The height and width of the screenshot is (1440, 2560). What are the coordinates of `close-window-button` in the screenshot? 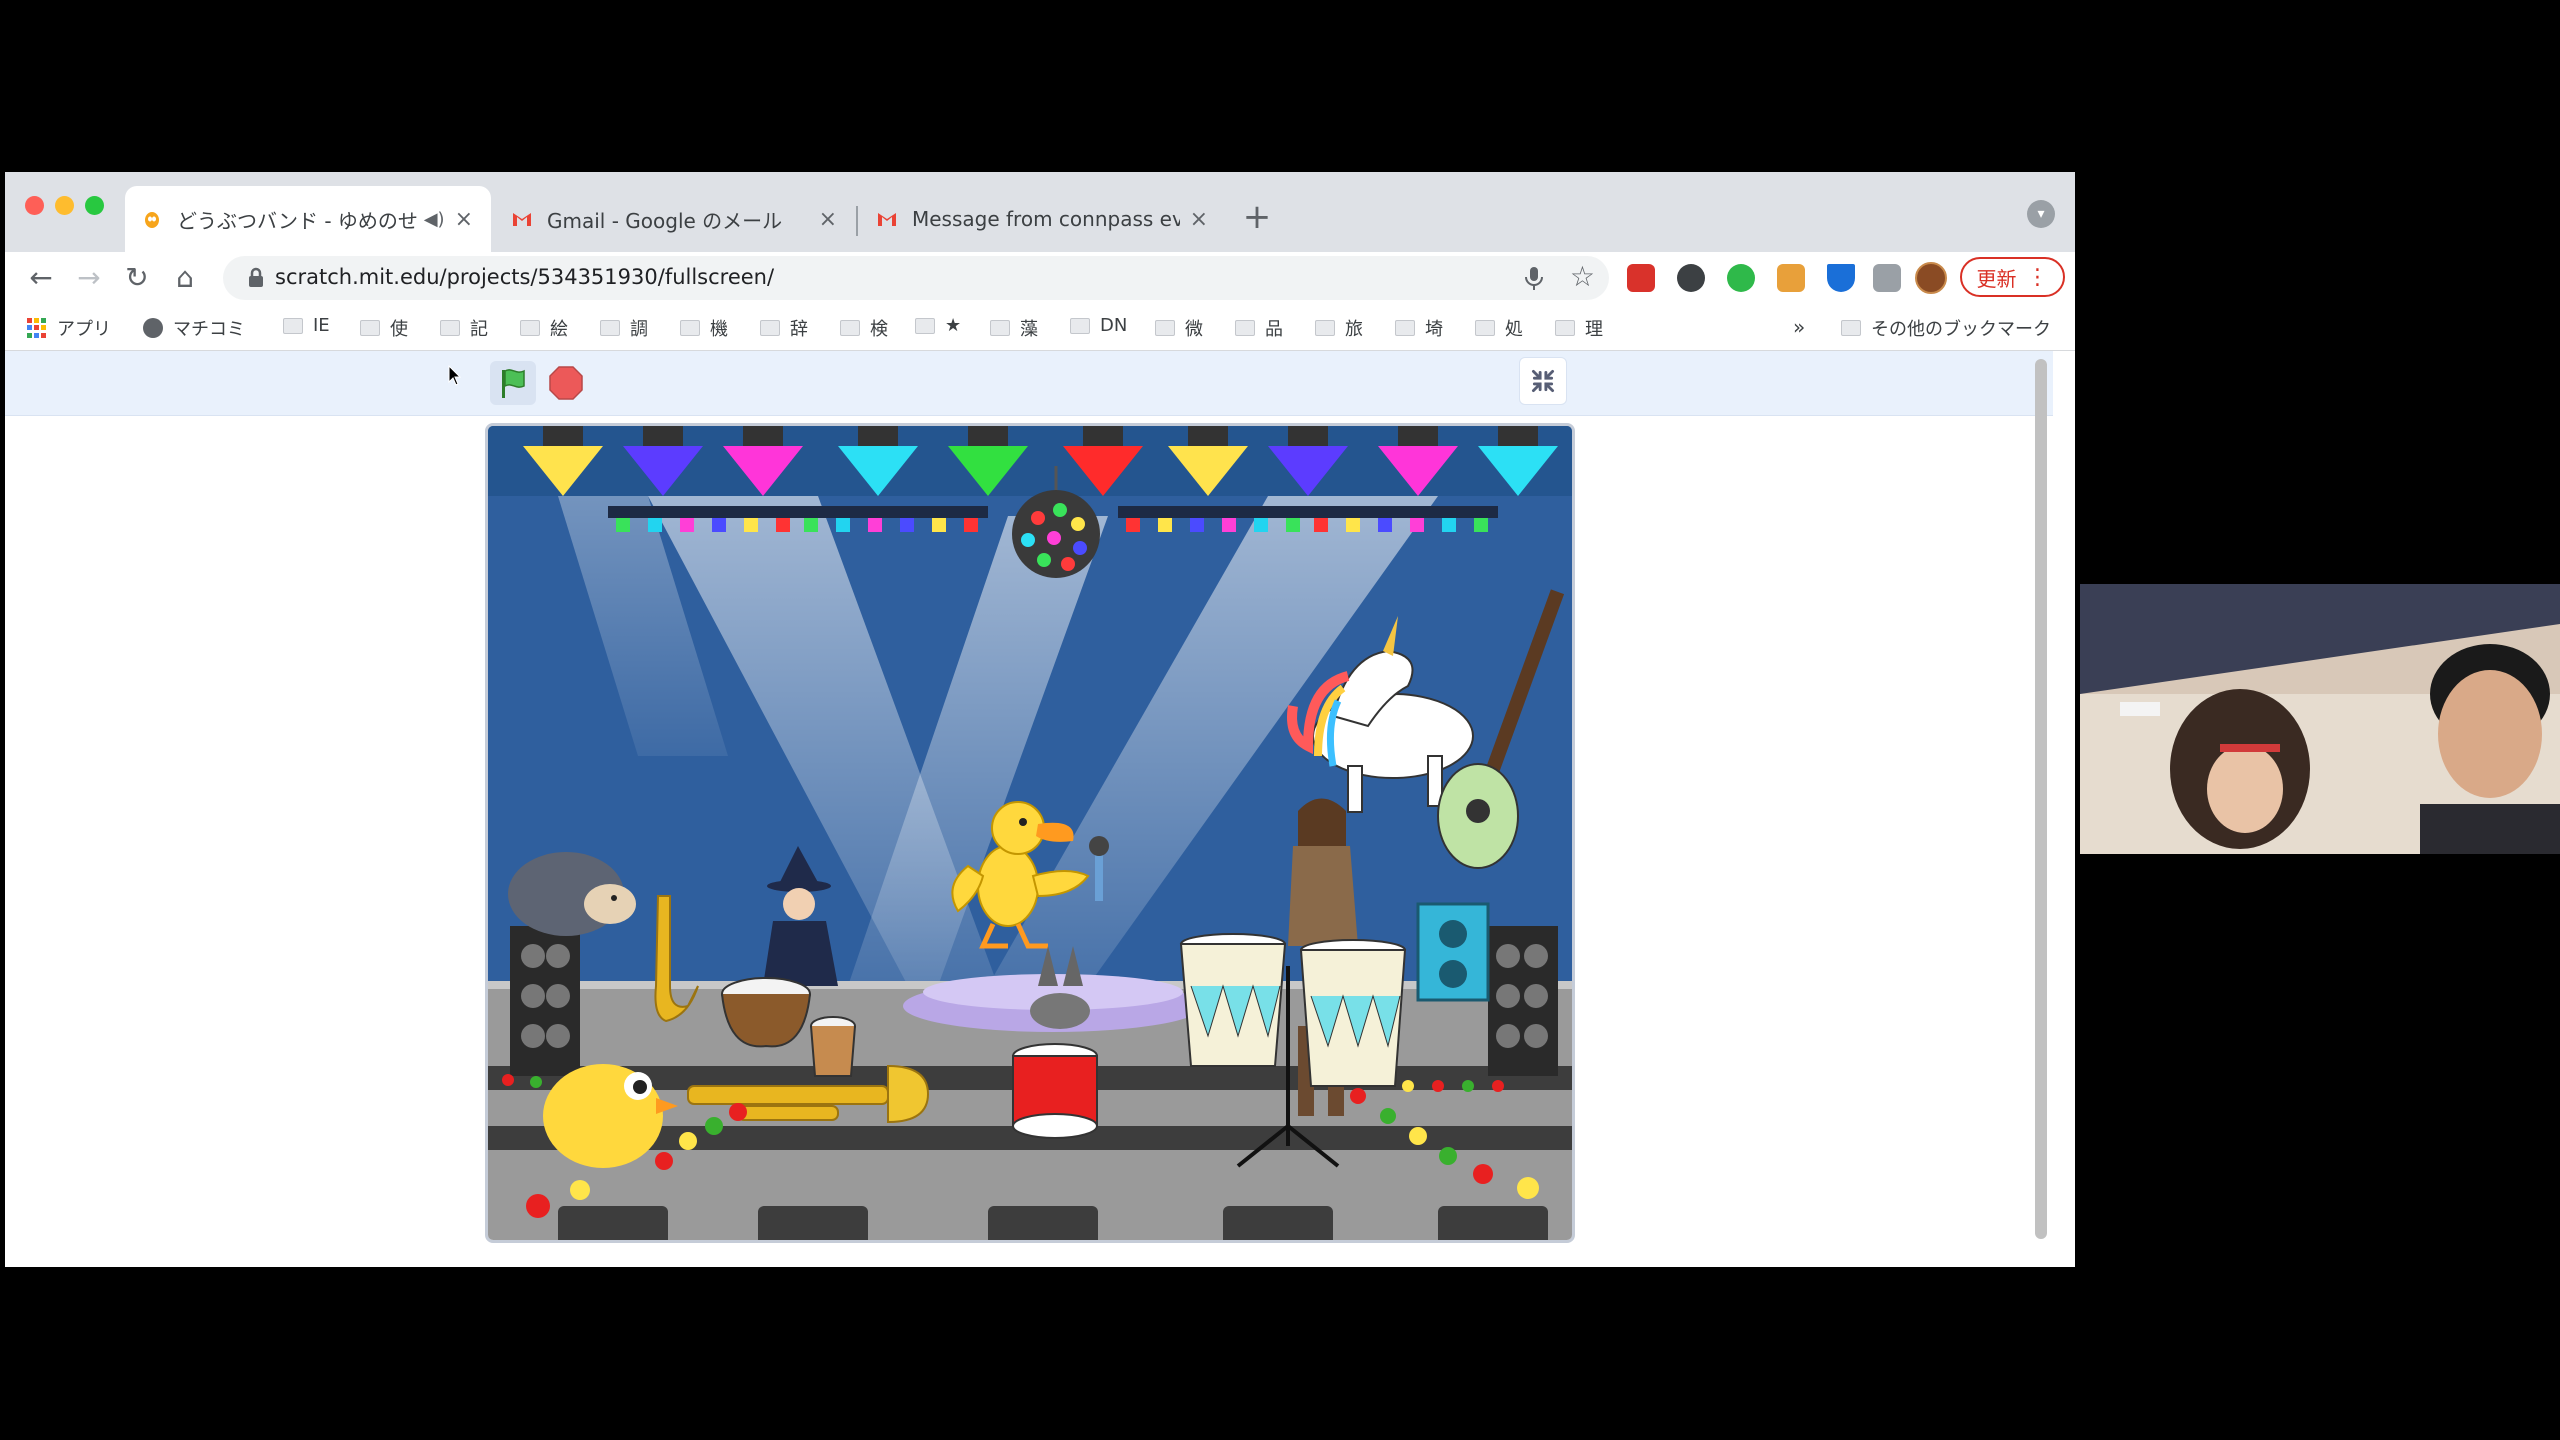 It's located at (34, 205).